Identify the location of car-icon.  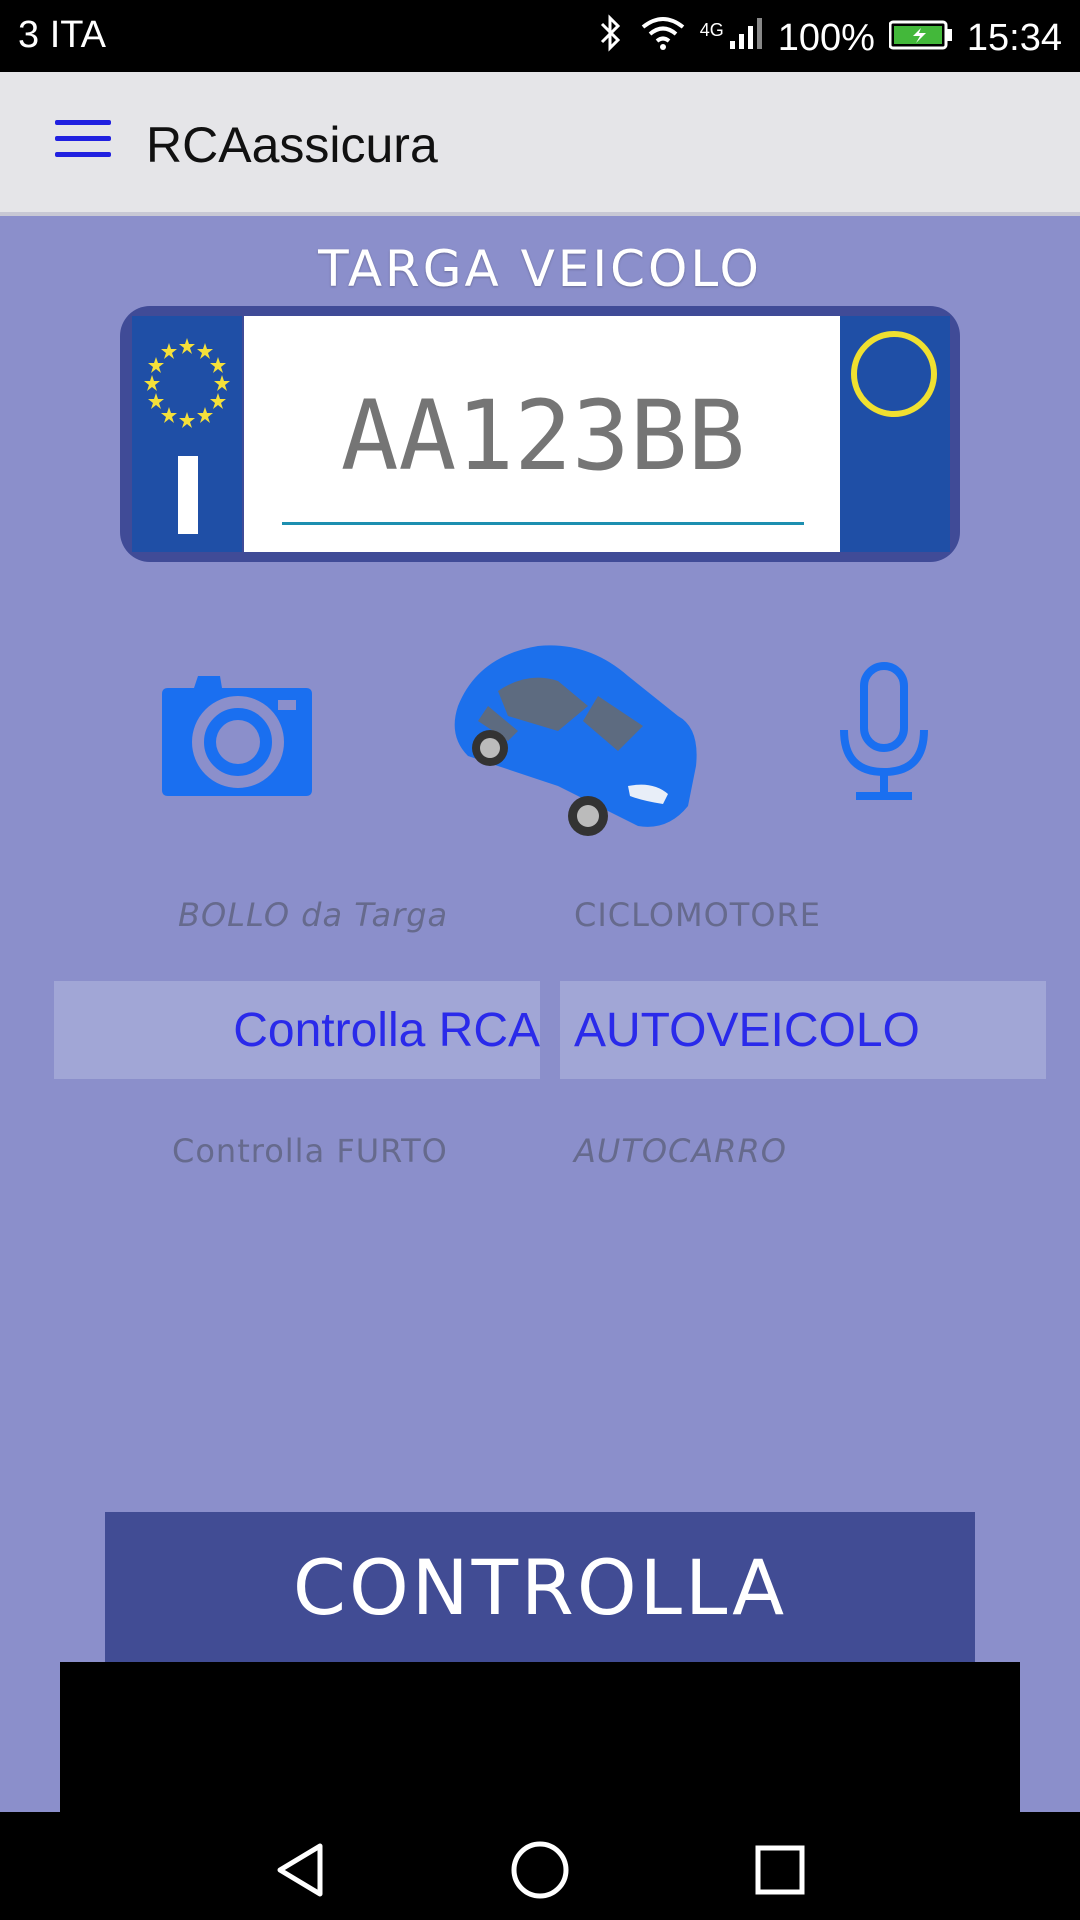
(573, 748).